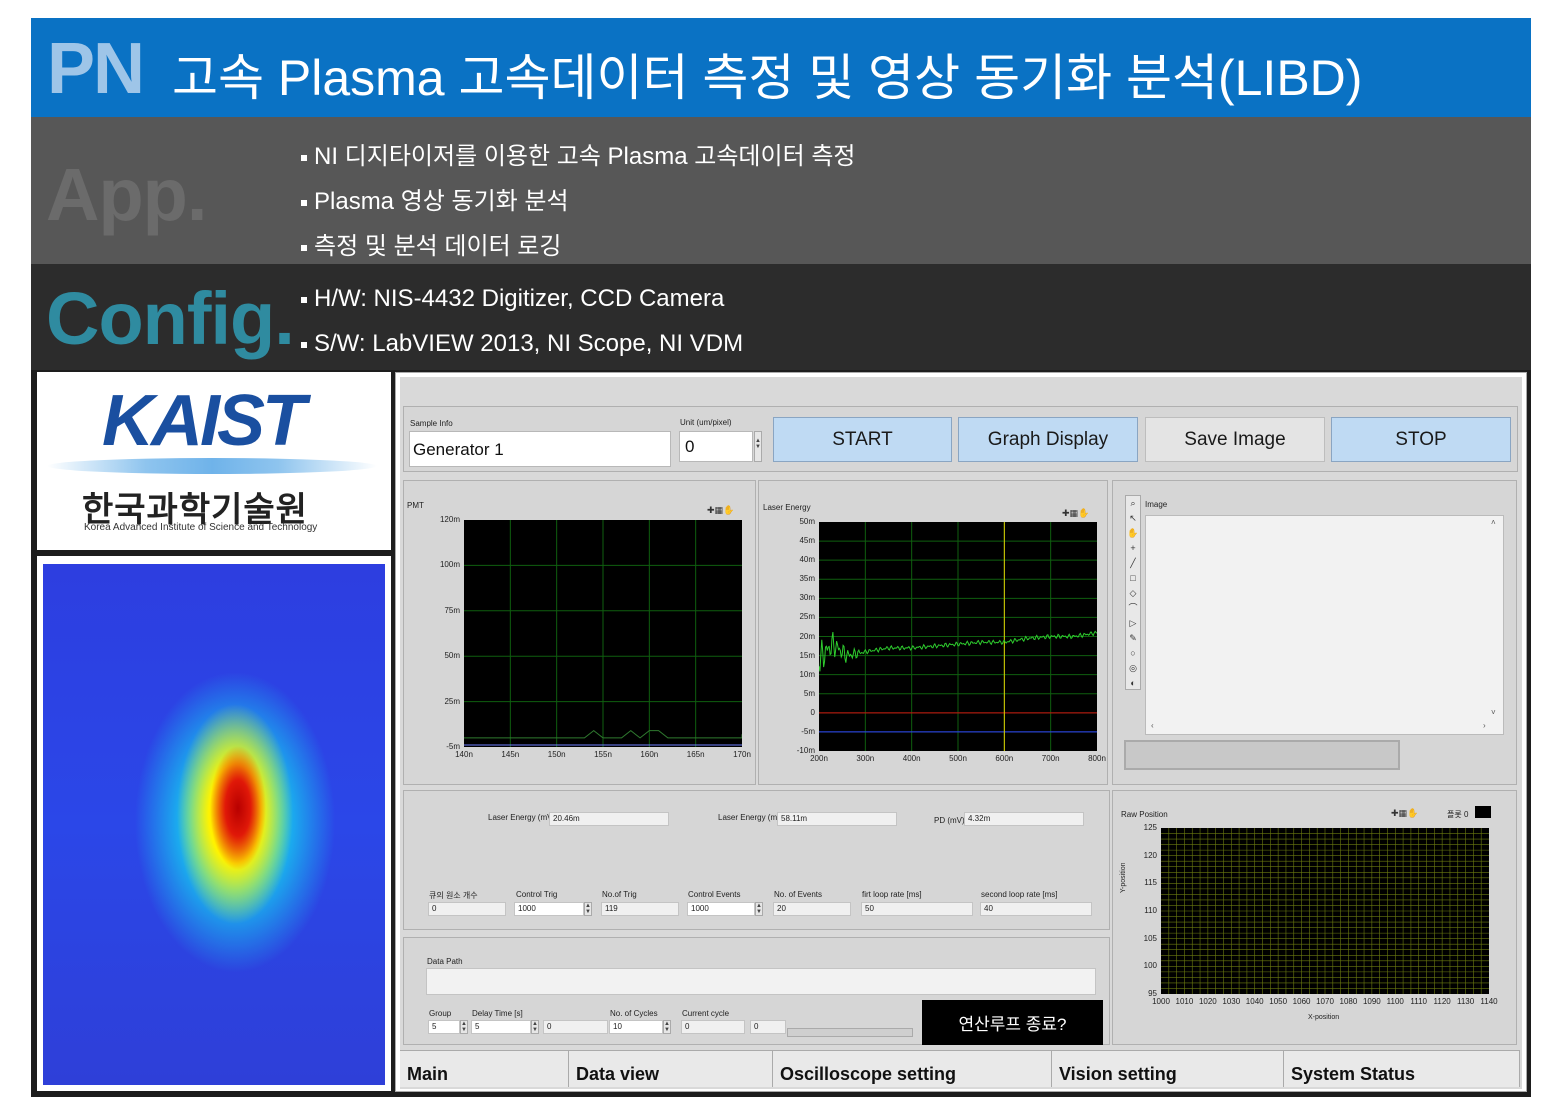  Describe the element at coordinates (453, 895) in the screenshot. I see `param-label: 큐의 원소 개수` at that location.